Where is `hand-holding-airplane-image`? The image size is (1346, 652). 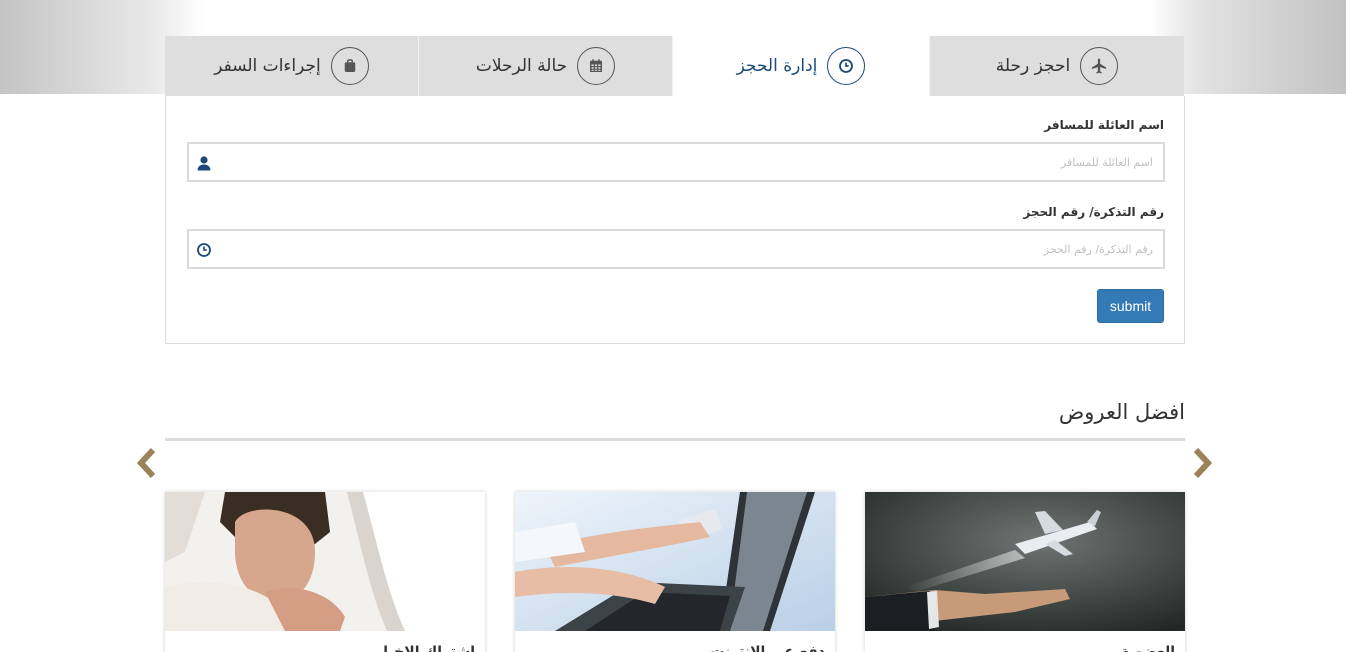 hand-holding-airplane-image is located at coordinates (1025, 561).